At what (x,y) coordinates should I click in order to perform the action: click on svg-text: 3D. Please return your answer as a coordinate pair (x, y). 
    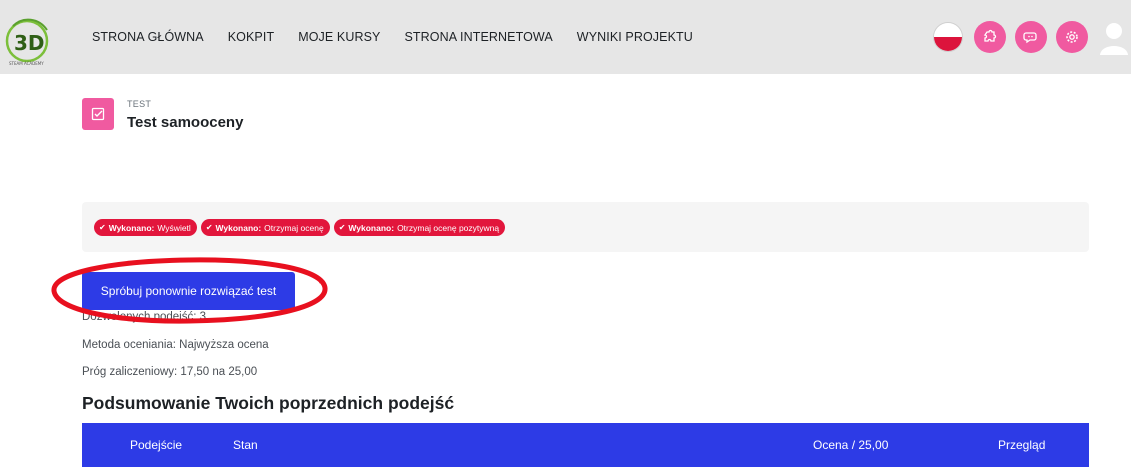
    Looking at the image, I should click on (29, 43).